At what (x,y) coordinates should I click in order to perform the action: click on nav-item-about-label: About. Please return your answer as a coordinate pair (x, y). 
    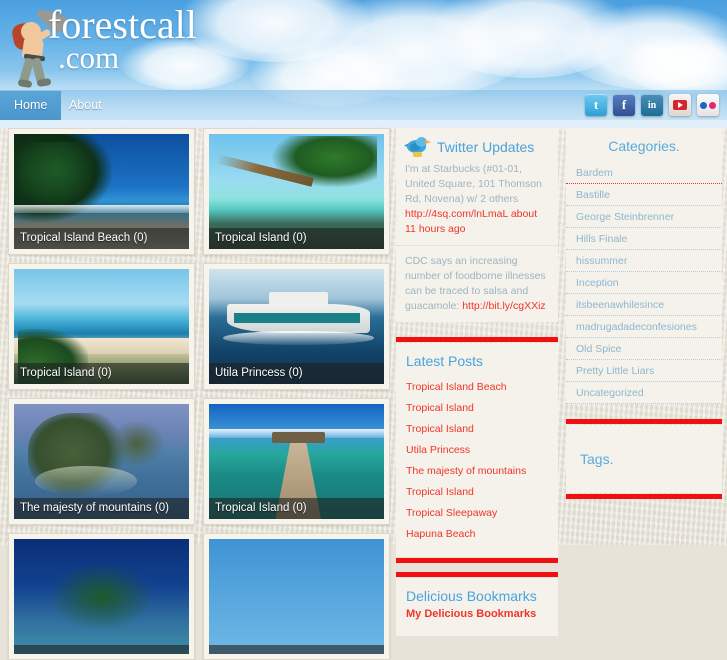
    Looking at the image, I should click on (85, 105).